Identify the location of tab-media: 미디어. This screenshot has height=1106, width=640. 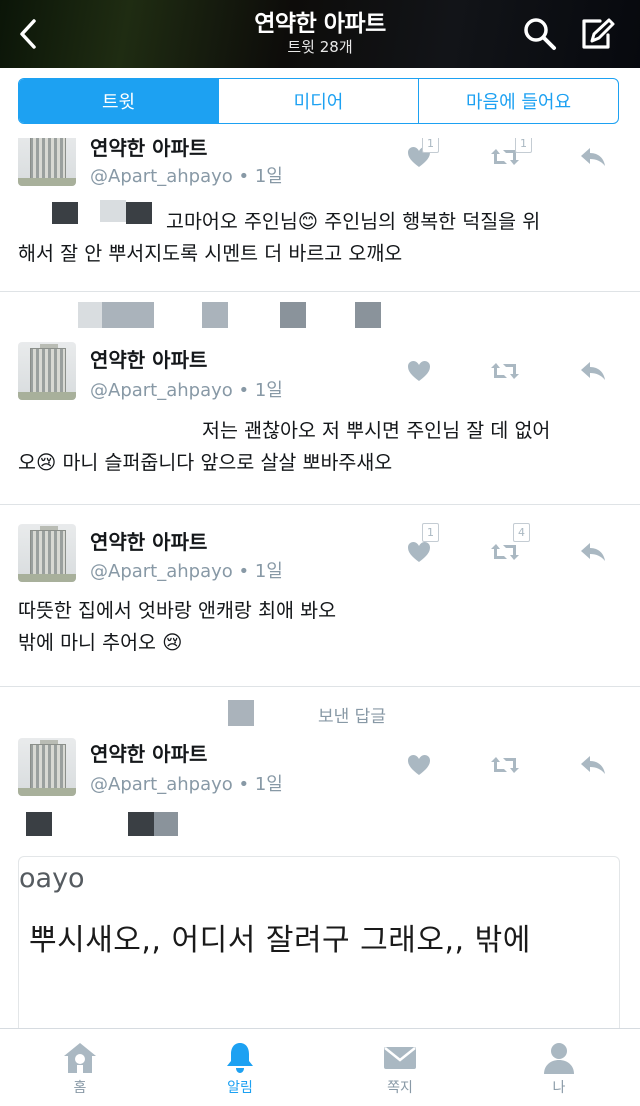
(318, 101).